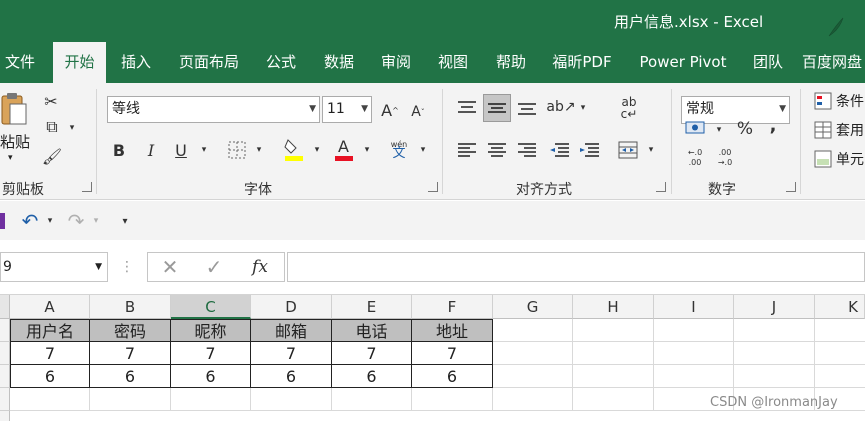 This screenshot has width=865, height=421. Describe the element at coordinates (151, 150) in the screenshot. I see `italic-button: I` at that location.